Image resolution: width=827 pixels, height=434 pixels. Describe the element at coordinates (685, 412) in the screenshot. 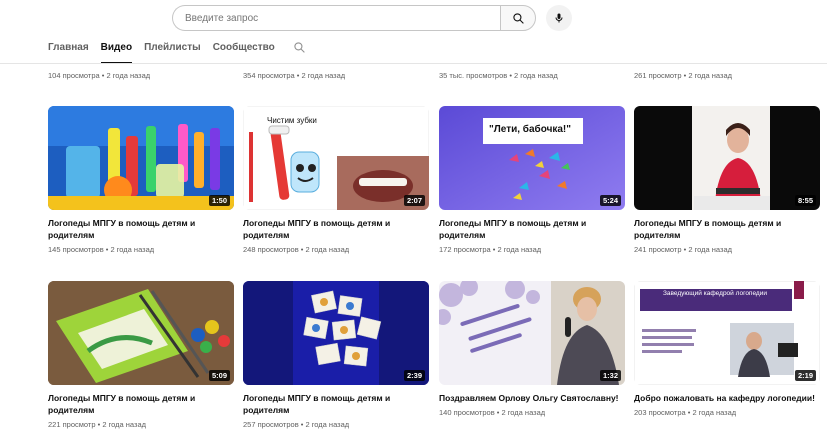

I see `video-meta: 203 просмотра • 2 года назад` at that location.